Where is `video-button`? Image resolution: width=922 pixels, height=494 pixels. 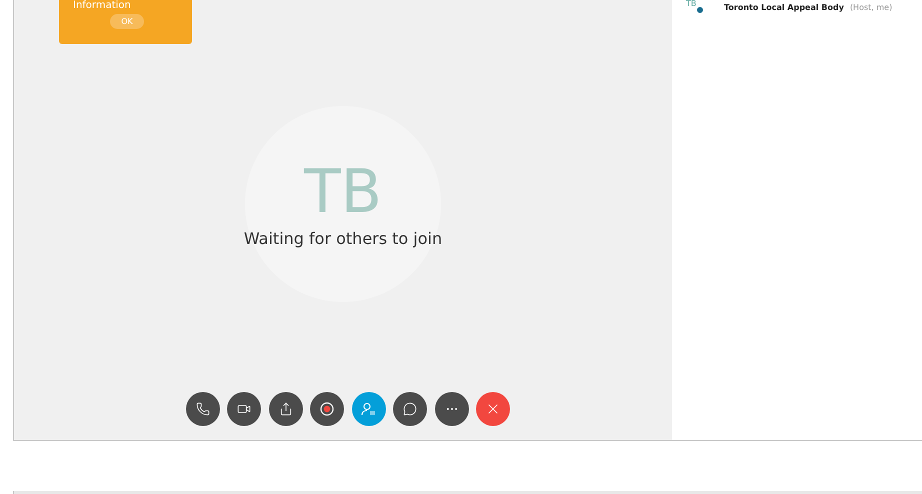 video-button is located at coordinates (244, 409).